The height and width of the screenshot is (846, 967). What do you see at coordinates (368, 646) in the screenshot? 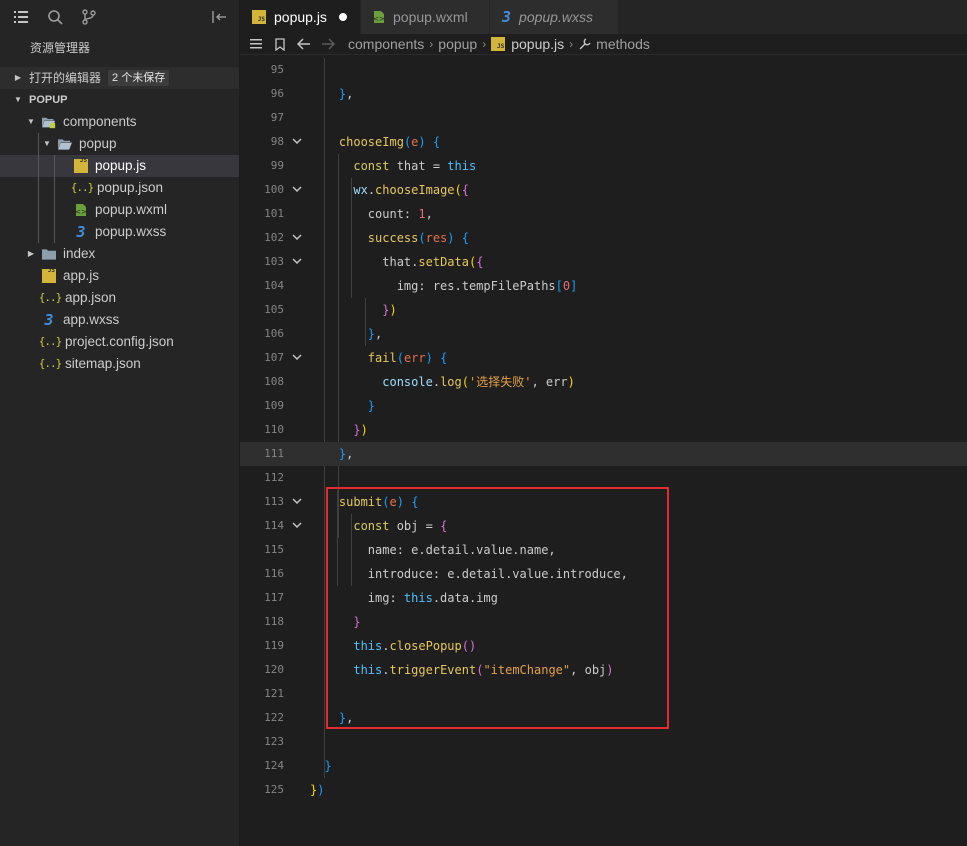
I see `code-token: this` at bounding box center [368, 646].